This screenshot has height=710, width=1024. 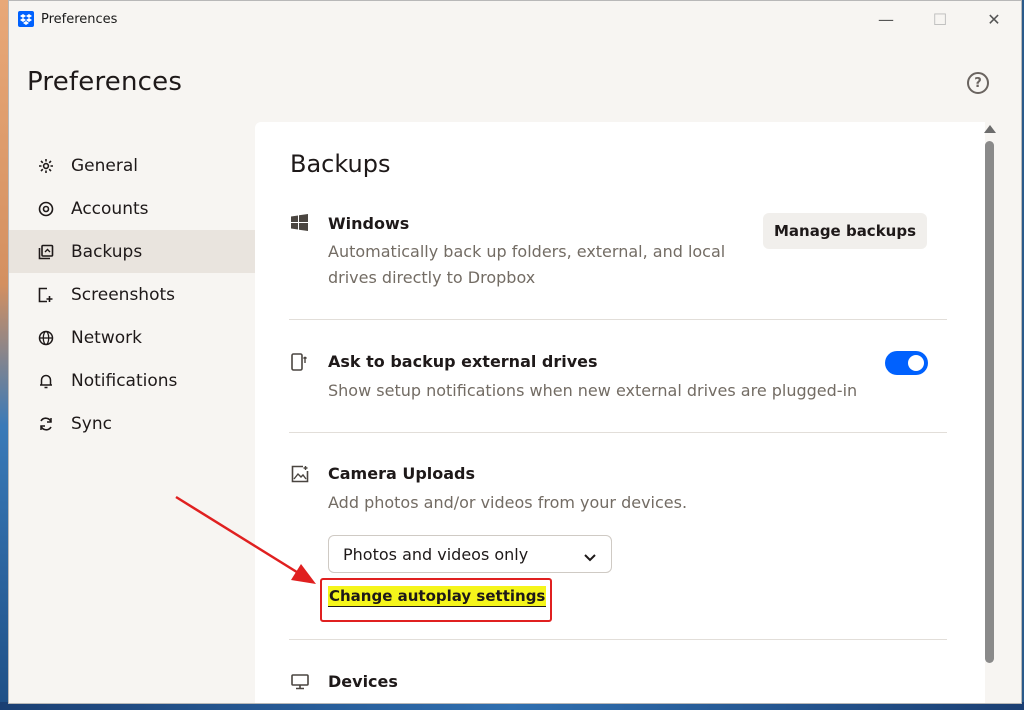 What do you see at coordinates (123, 294) in the screenshot?
I see `sidebar-item-label: Screenshots` at bounding box center [123, 294].